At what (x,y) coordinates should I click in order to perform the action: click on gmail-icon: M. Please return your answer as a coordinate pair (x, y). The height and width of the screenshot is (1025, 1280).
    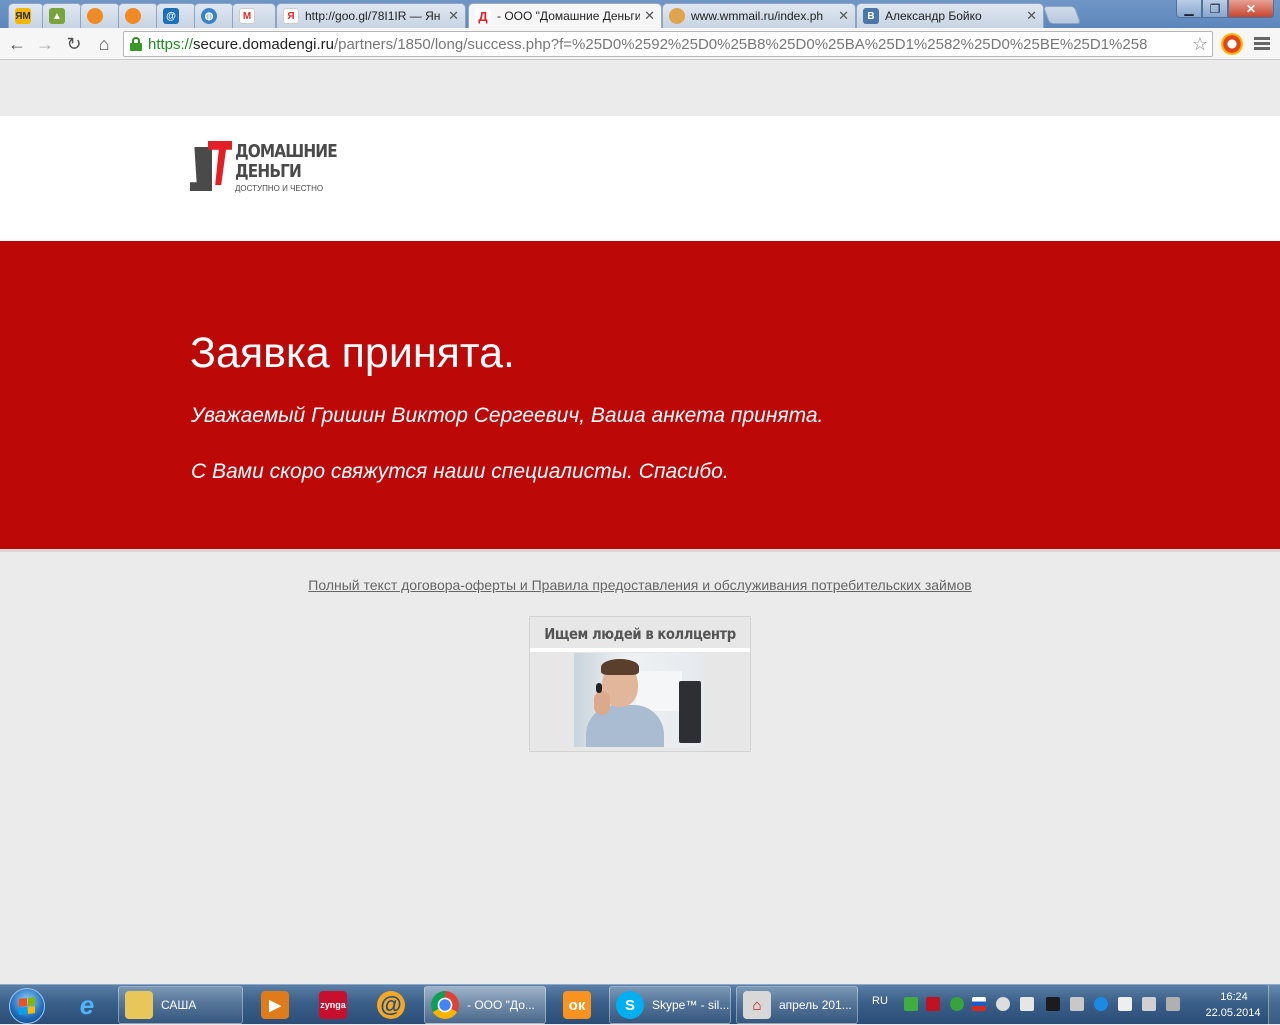
    Looking at the image, I should click on (247, 16).